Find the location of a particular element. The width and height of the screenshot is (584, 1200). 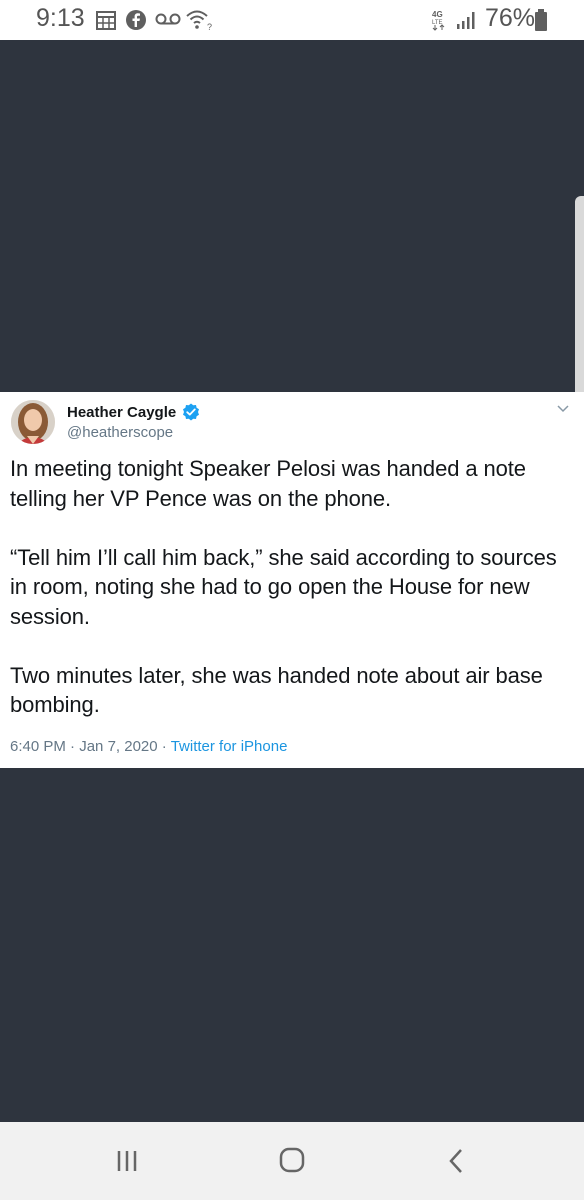

svg-text: 4G is located at coordinates (437, 14).